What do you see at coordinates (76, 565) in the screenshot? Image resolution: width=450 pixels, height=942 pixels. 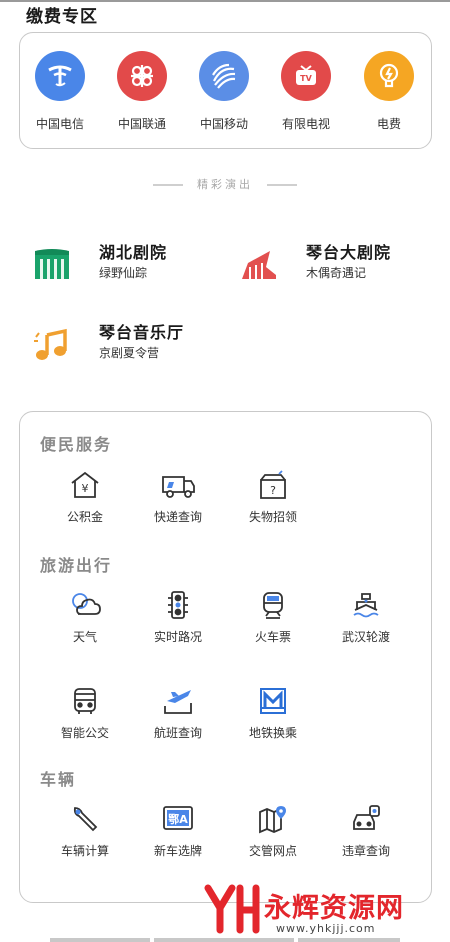 I see `group-title-travel: 旅游出行` at bounding box center [76, 565].